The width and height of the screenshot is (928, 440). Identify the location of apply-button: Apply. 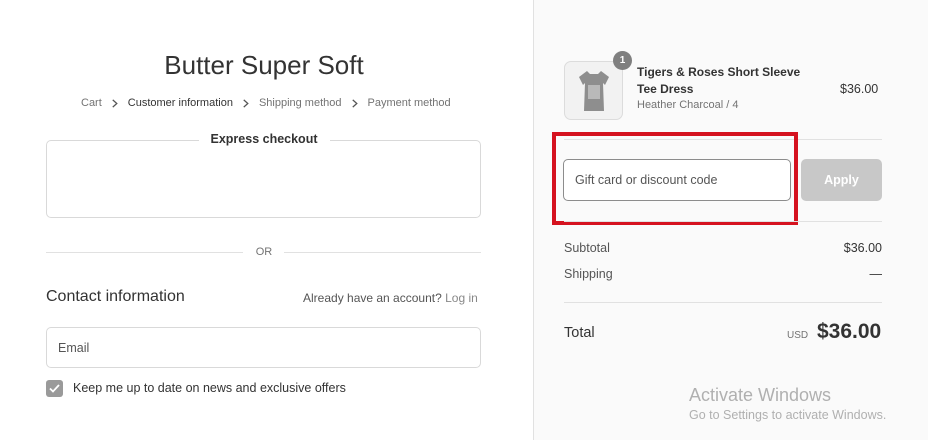
(841, 180).